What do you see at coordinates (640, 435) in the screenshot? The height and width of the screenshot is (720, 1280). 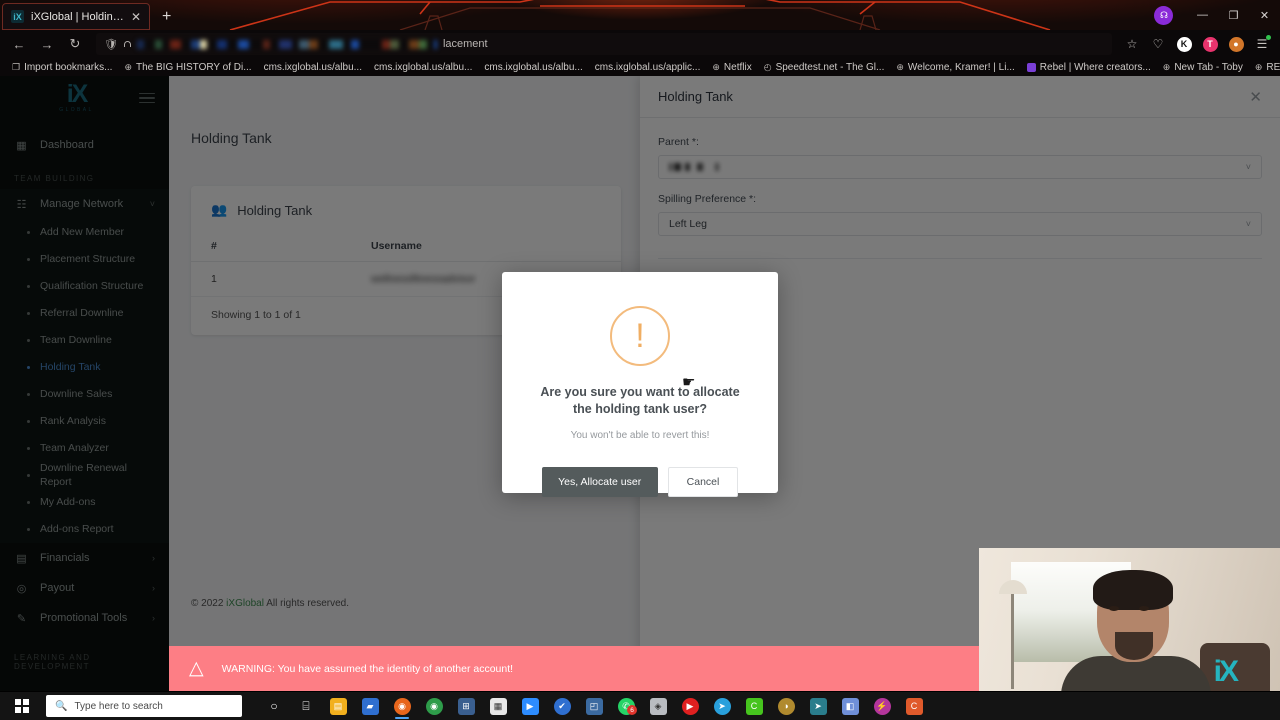 I see `modal-subtitle: You won't be able to revert this!` at bounding box center [640, 435].